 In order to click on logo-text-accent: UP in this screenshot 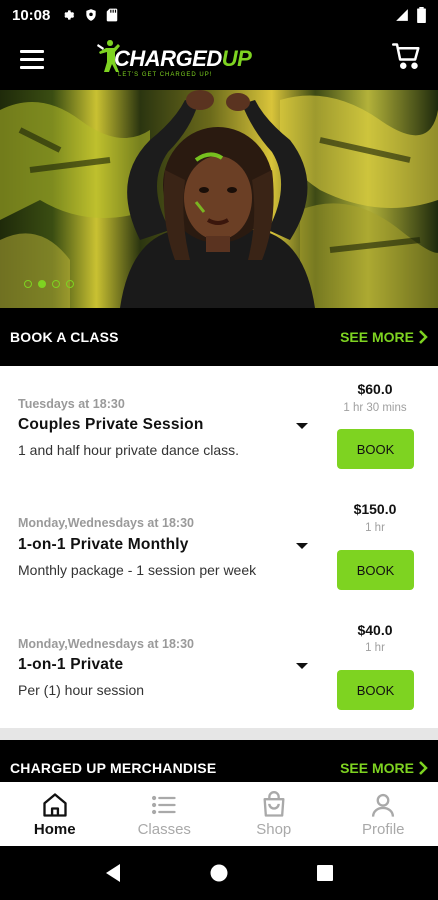, I will do `click(236, 58)`.